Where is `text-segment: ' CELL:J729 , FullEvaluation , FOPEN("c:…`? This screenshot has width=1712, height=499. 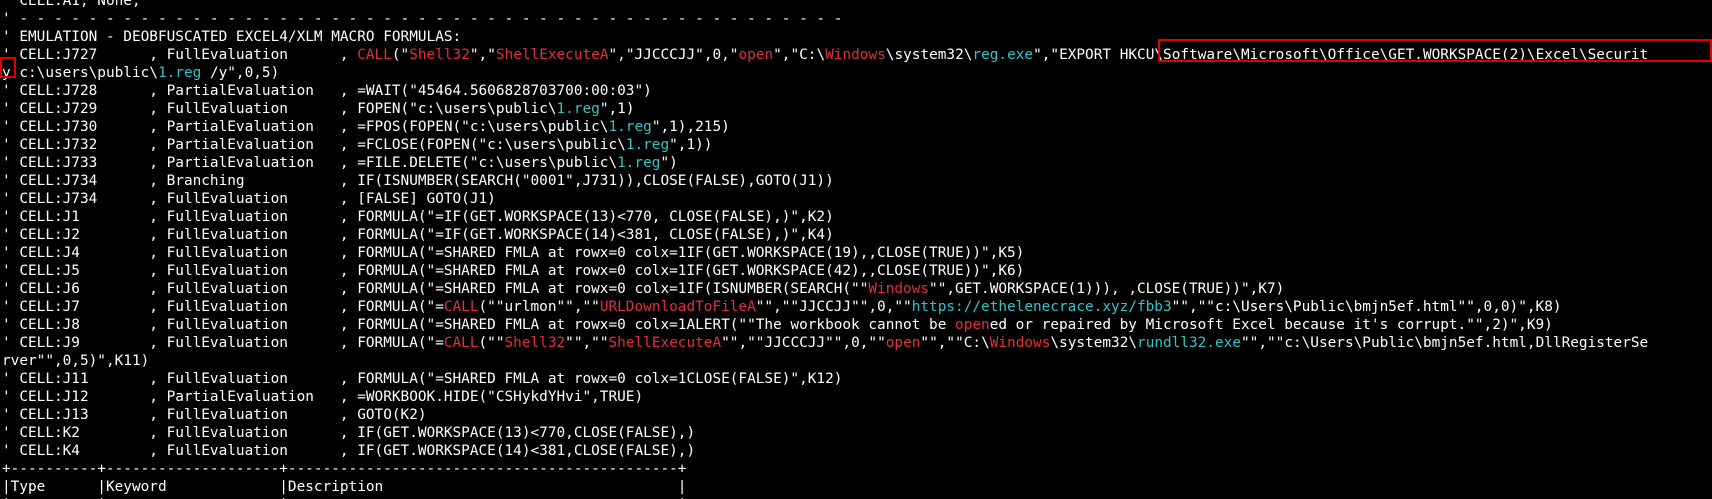 text-segment: ' CELL:J729 , FullEvaluation , FOPEN("c:… is located at coordinates (279, 109).